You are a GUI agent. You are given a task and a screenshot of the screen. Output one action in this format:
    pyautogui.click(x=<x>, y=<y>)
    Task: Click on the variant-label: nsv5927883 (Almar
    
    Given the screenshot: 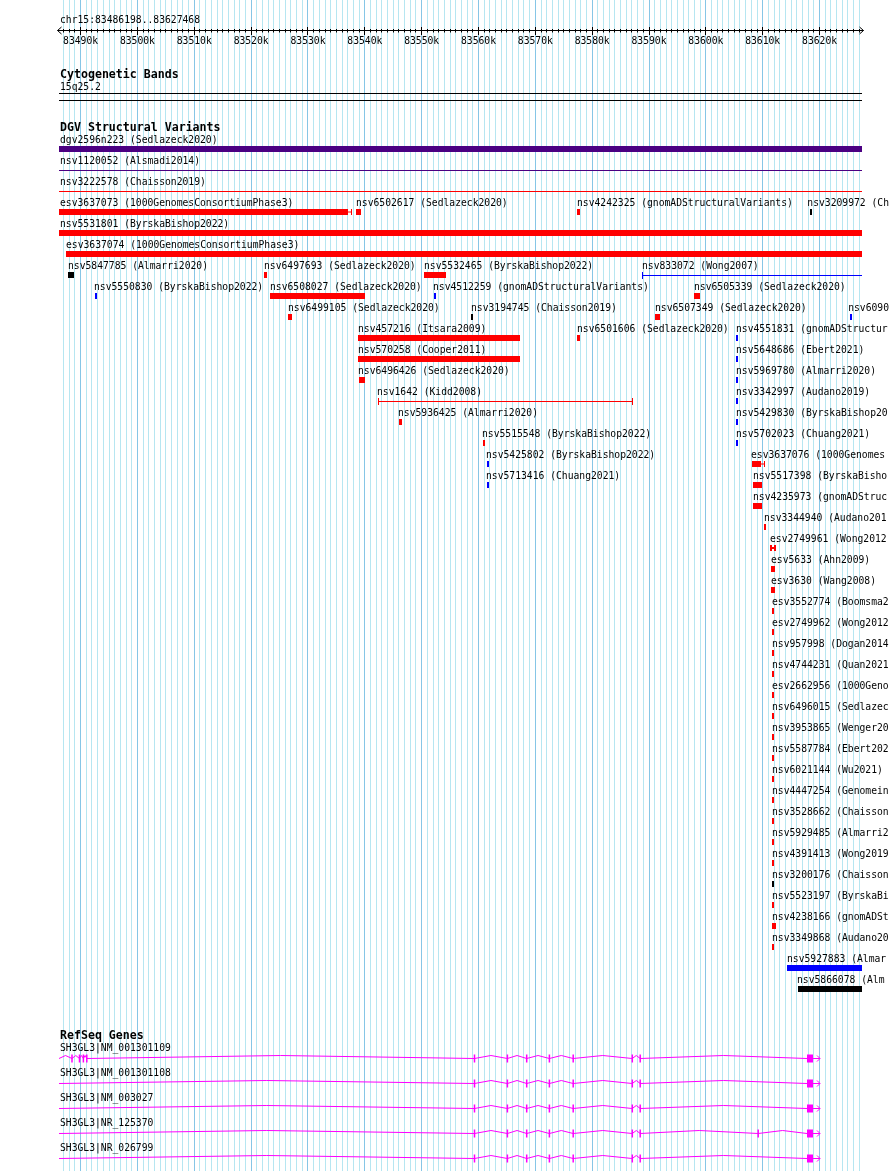 What is the action you would take?
    pyautogui.click(x=837, y=959)
    